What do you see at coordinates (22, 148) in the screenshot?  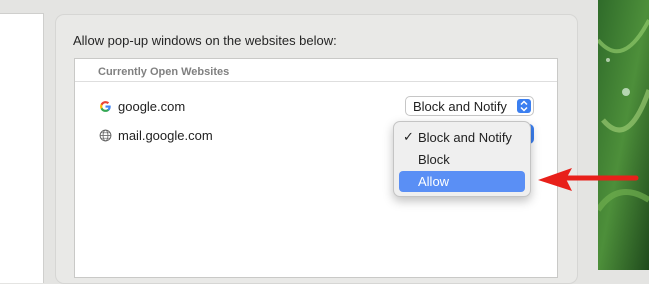 I see `sidebar-list-panel` at bounding box center [22, 148].